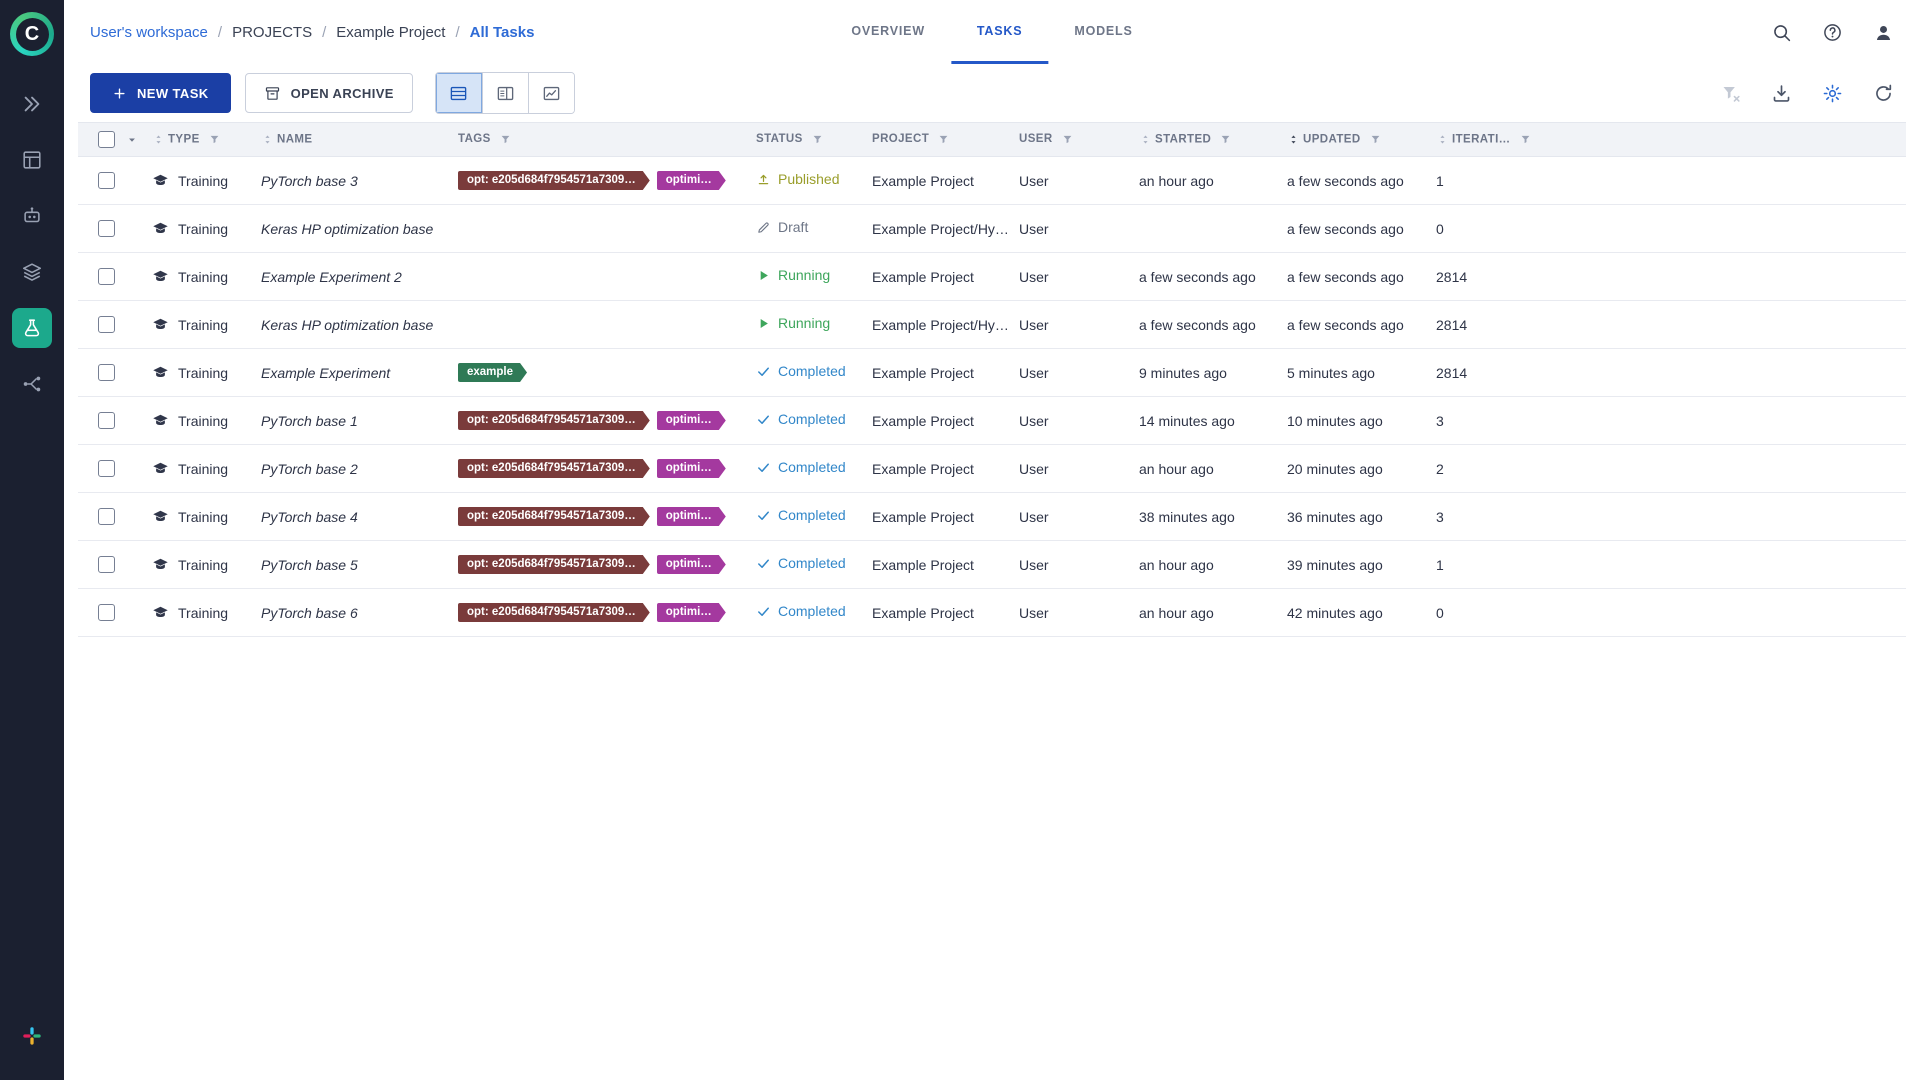  I want to click on task-user: User, so click(1073, 276).